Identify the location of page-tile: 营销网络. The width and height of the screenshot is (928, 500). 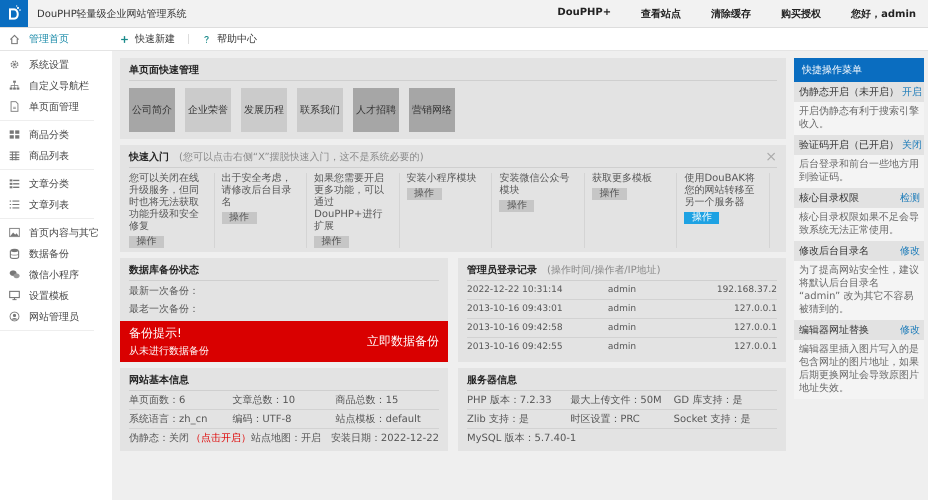
(432, 110).